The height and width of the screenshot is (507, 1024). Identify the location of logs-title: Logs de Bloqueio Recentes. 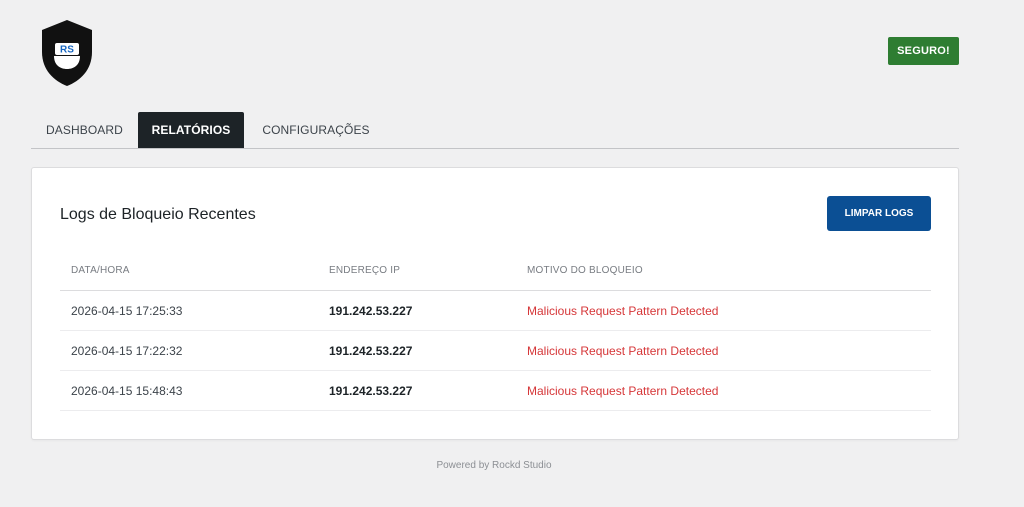
(158, 214).